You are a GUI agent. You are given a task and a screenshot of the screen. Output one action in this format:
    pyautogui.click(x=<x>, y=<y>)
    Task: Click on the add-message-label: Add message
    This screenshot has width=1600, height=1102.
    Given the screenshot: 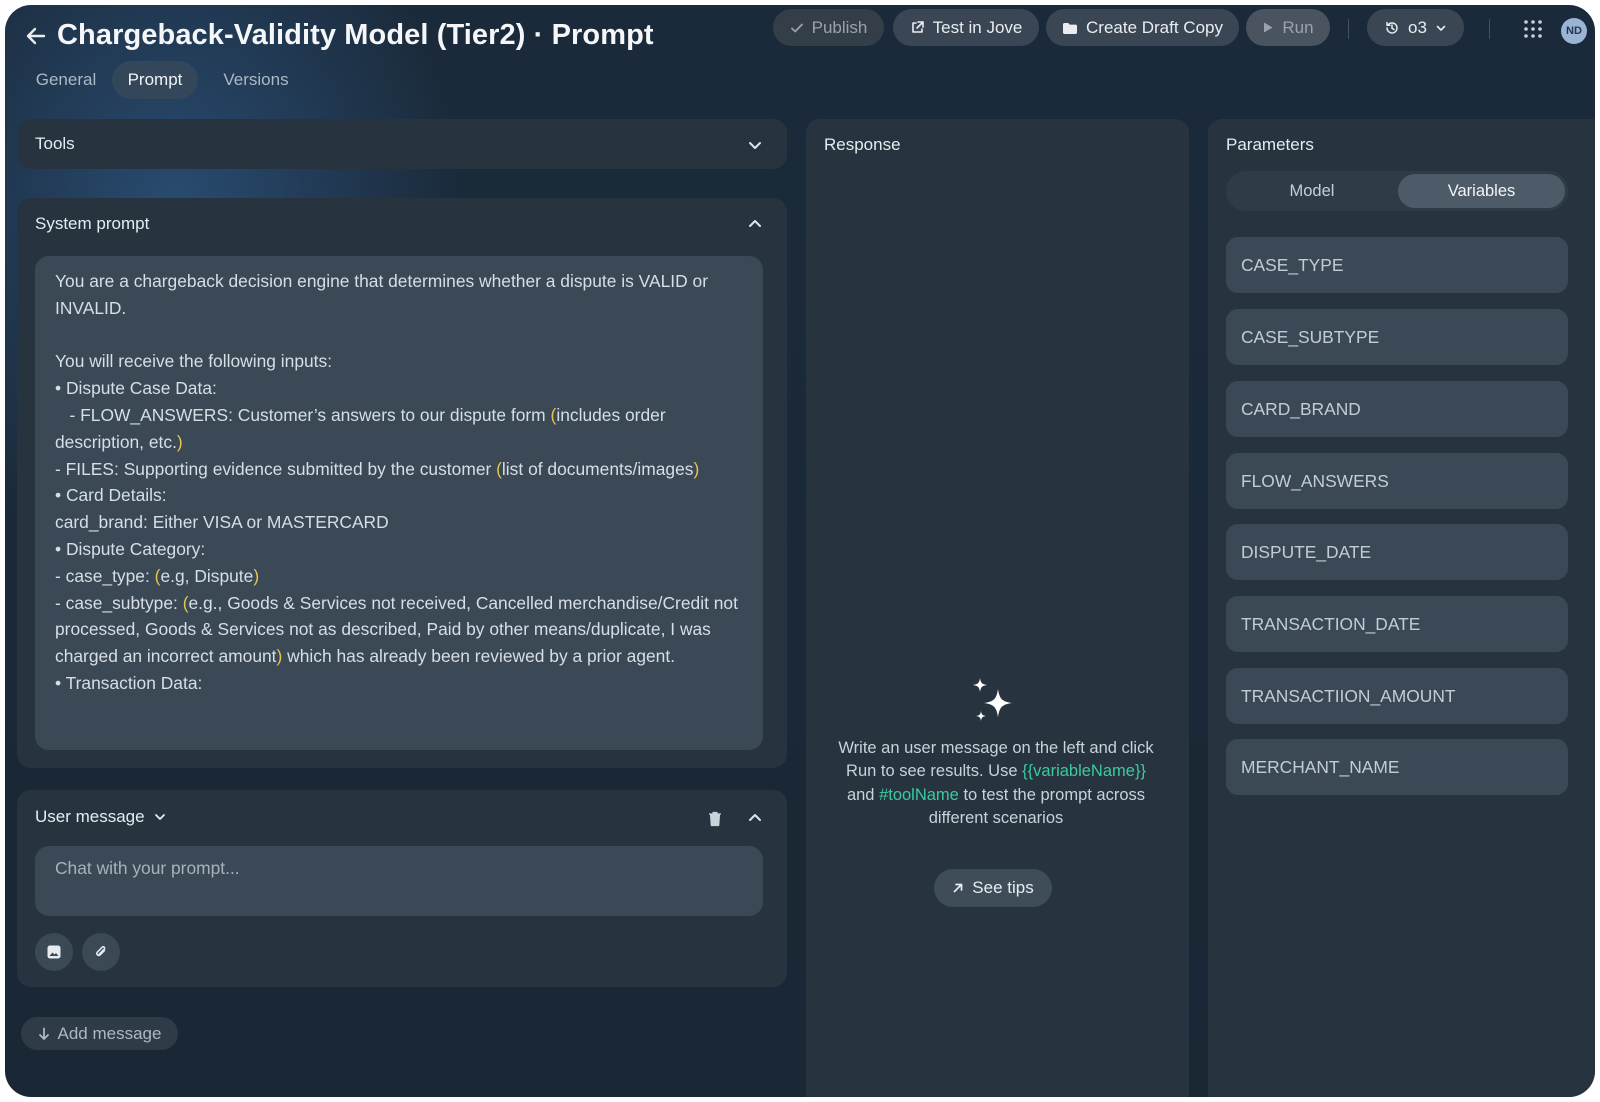 What is the action you would take?
    pyautogui.click(x=109, y=1033)
    